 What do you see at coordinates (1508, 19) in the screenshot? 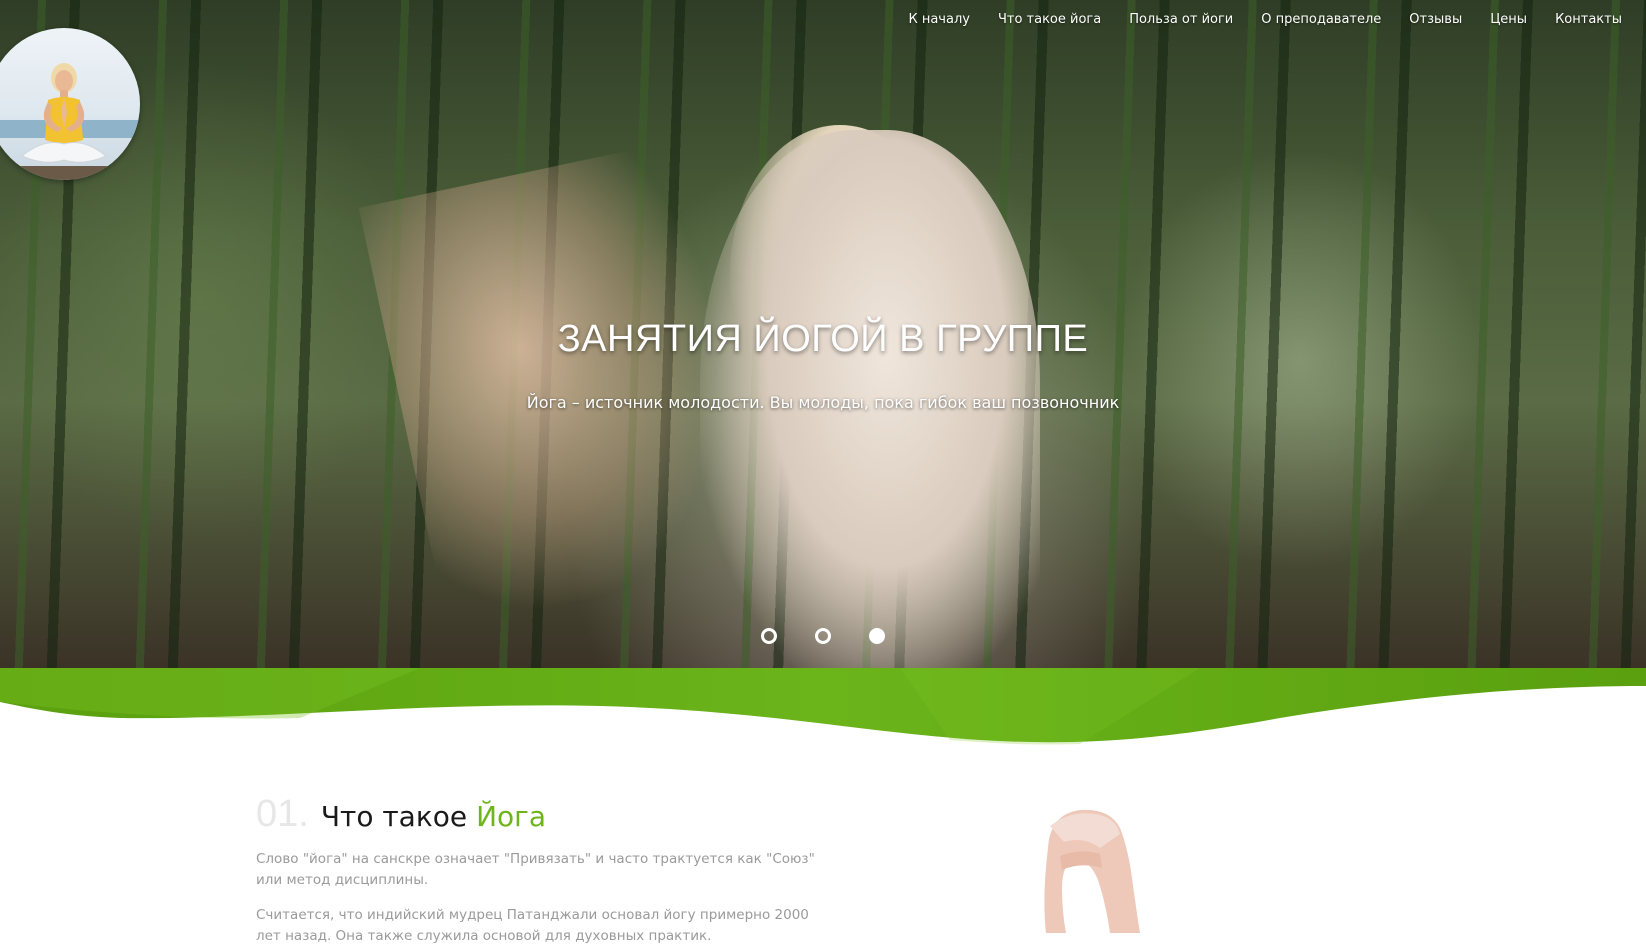
I see `nav-item-prices: Цены` at bounding box center [1508, 19].